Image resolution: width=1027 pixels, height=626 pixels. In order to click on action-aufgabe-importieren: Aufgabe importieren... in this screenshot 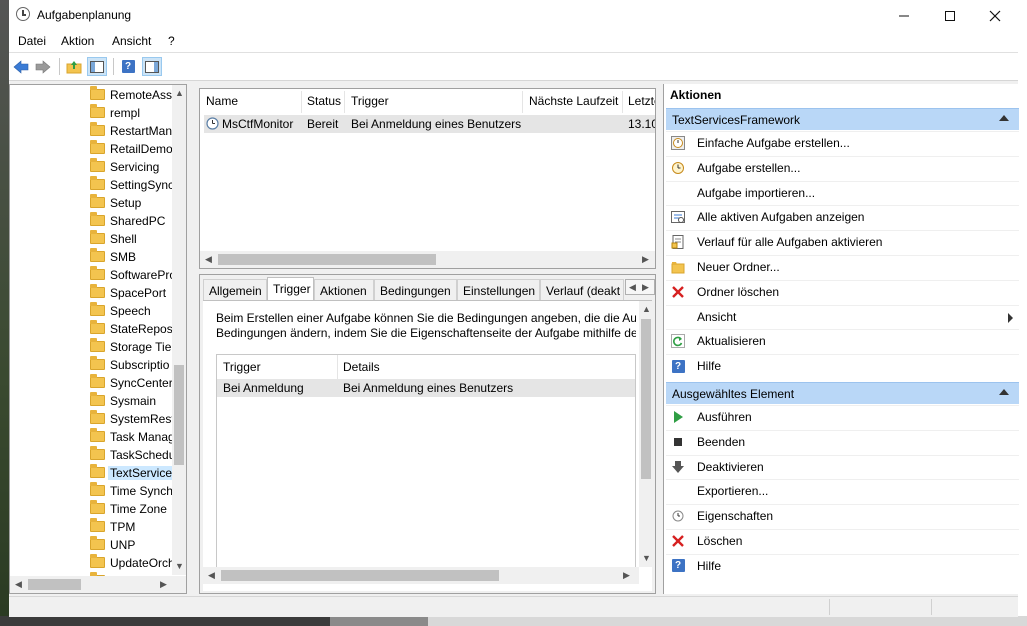, I will do `click(842, 192)`.